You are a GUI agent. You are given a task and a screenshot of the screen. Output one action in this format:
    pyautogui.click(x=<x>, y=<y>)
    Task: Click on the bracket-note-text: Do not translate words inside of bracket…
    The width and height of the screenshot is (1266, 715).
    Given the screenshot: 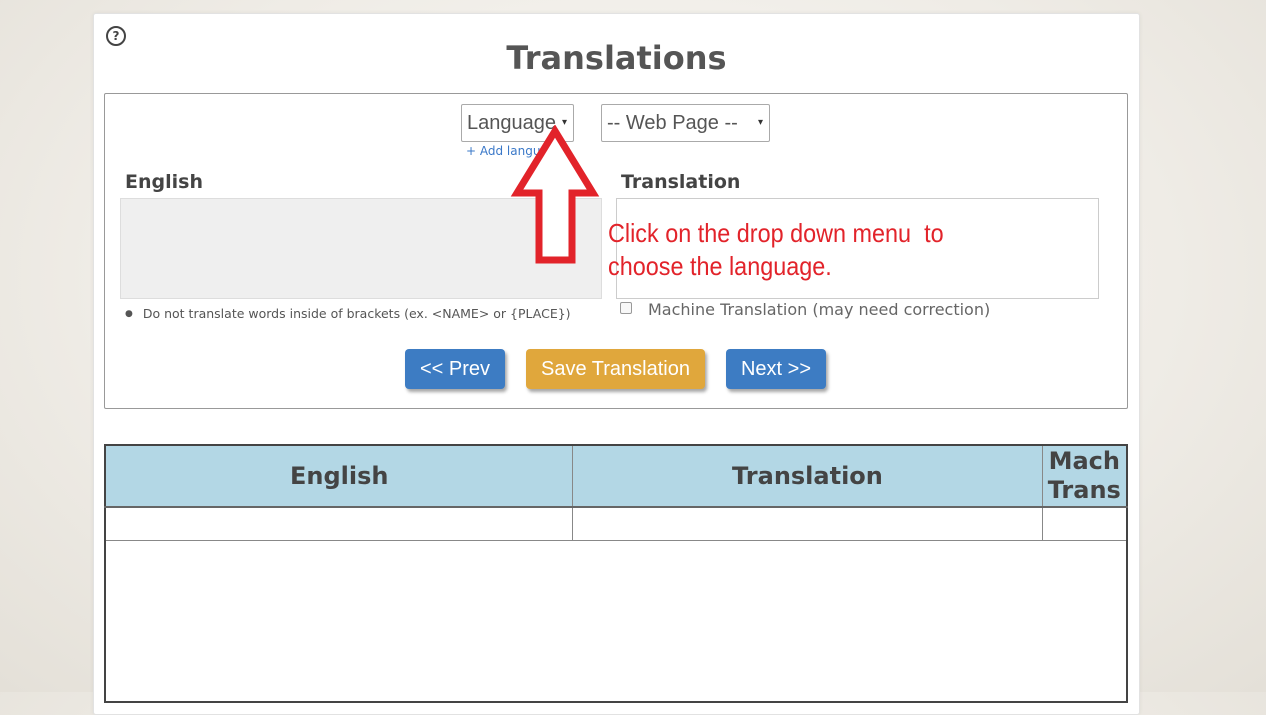 What is the action you would take?
    pyautogui.click(x=356, y=313)
    